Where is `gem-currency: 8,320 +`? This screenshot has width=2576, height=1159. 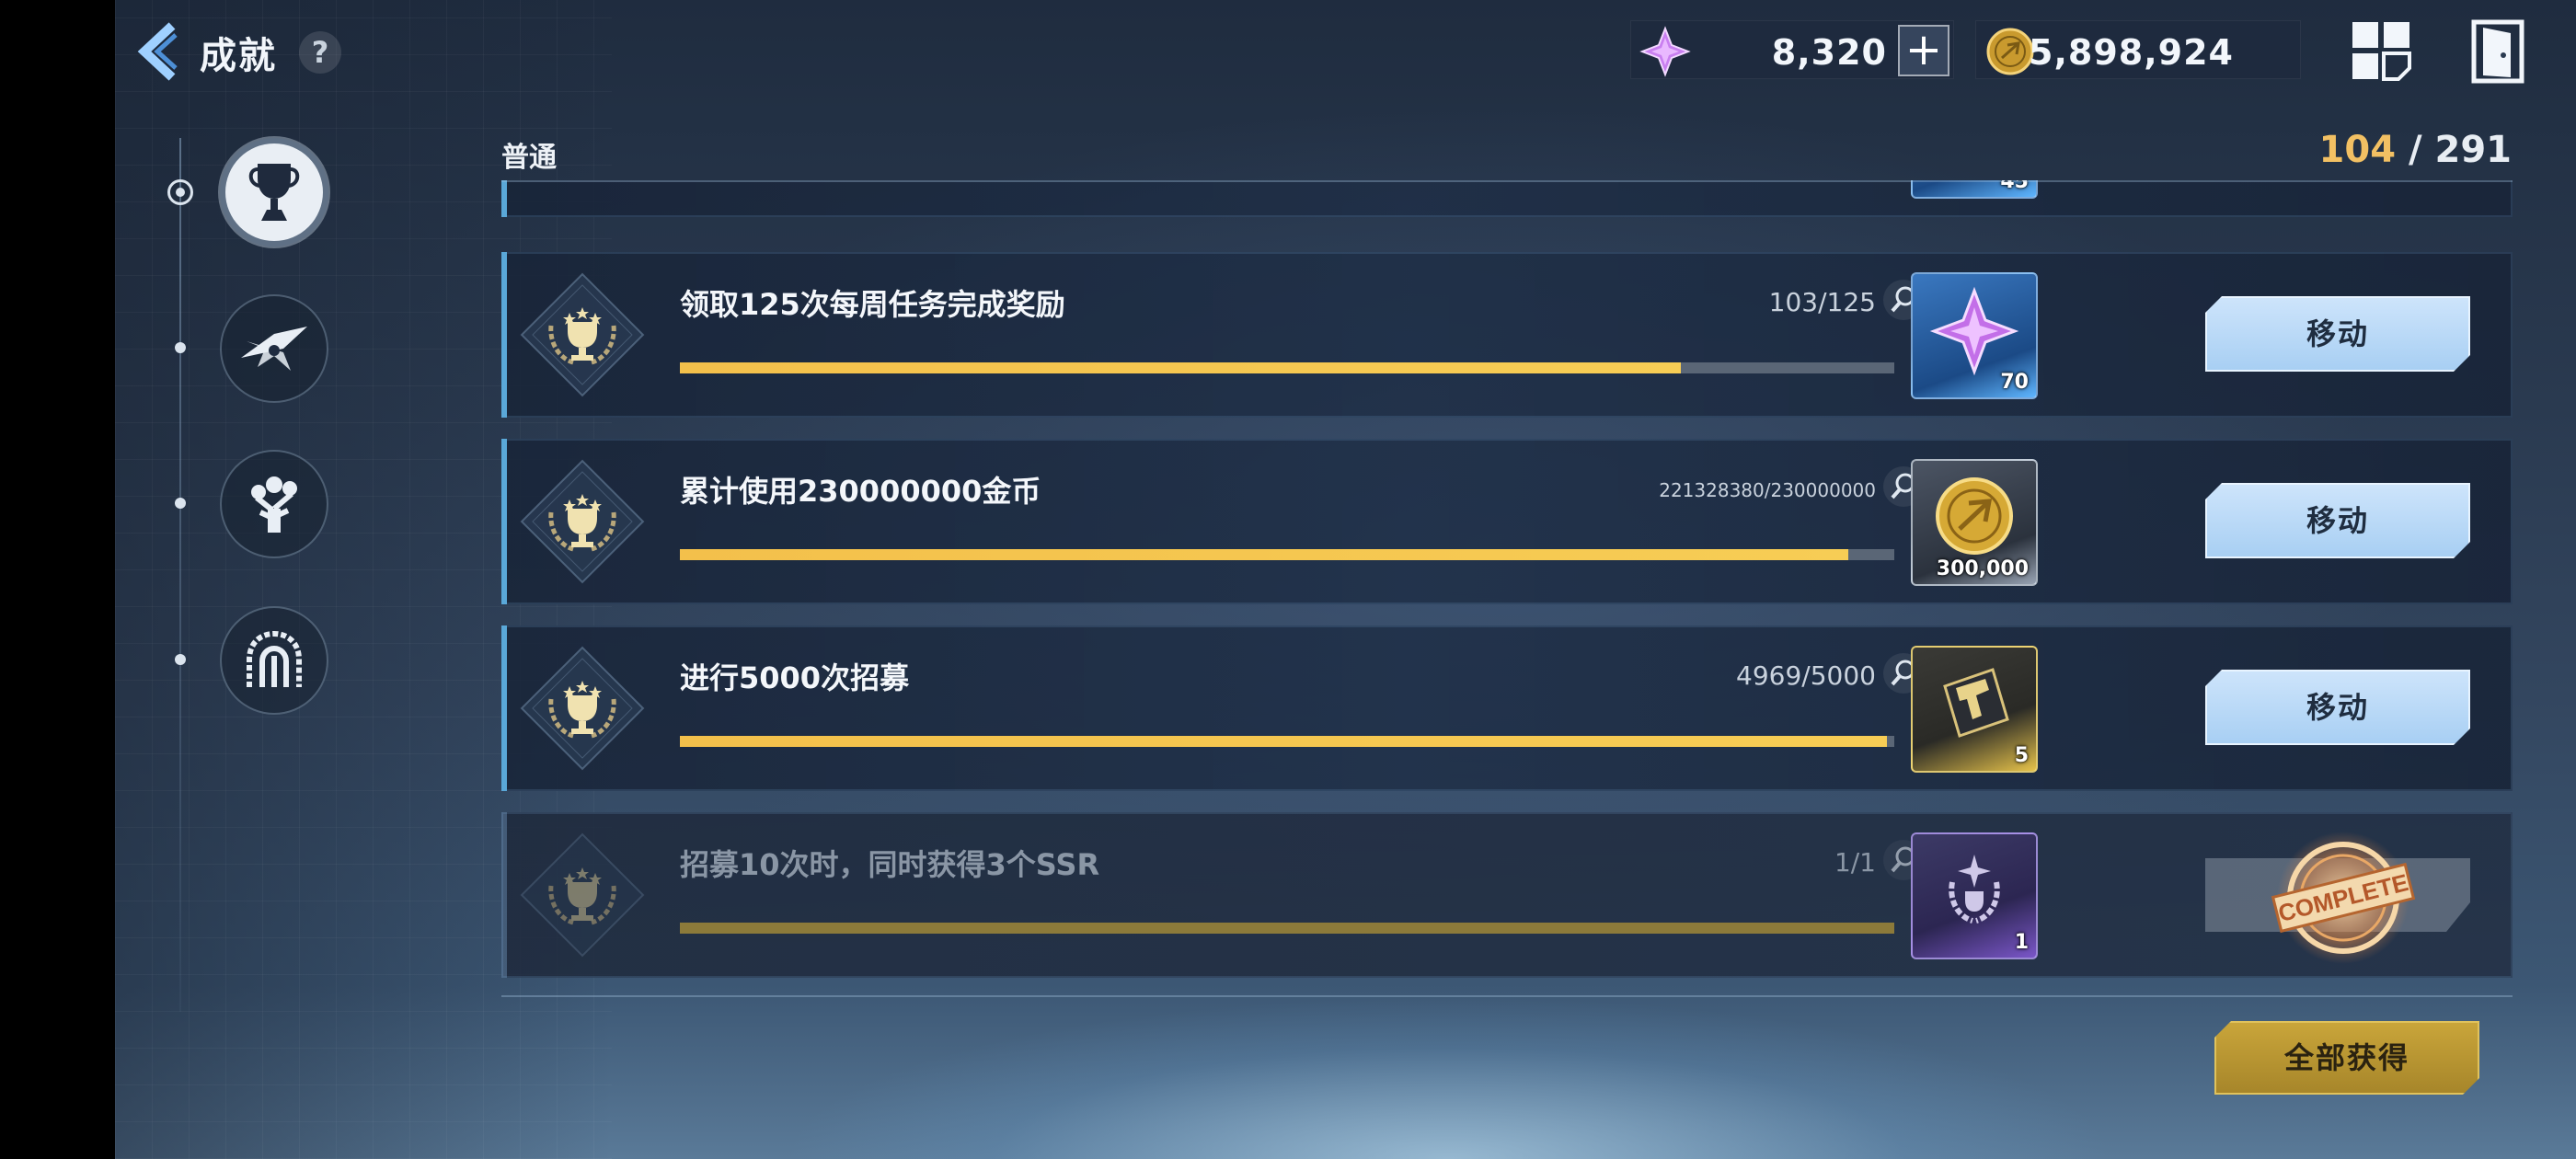 gem-currency: 8,320 + is located at coordinates (1792, 49).